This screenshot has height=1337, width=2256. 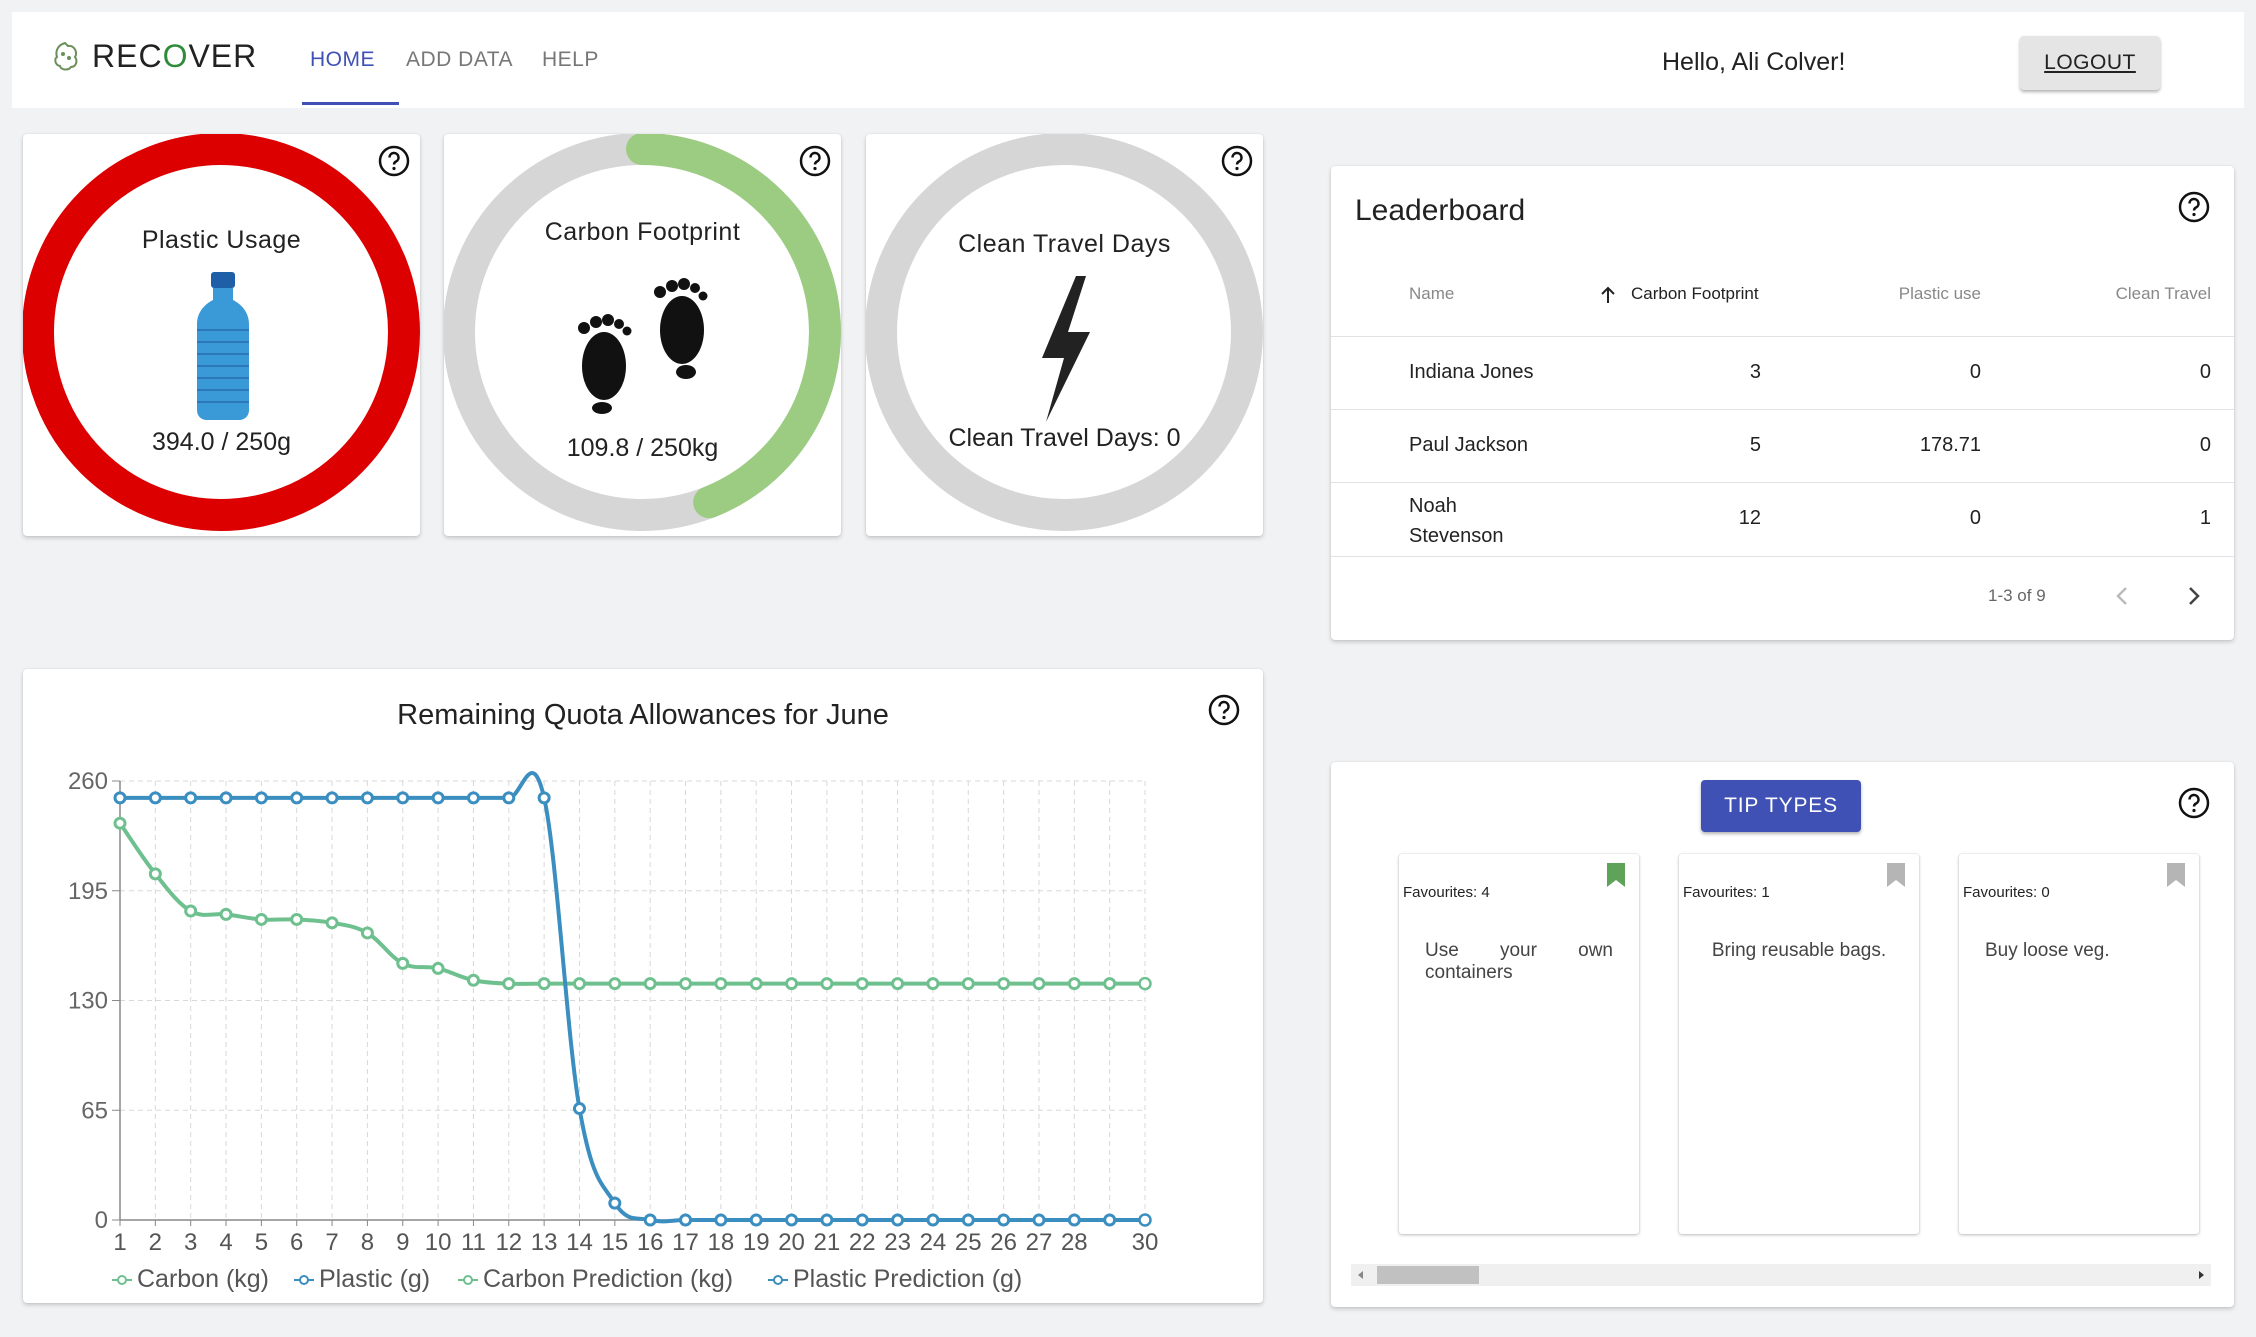 I want to click on x-tick-label: 30, so click(x=1145, y=1242).